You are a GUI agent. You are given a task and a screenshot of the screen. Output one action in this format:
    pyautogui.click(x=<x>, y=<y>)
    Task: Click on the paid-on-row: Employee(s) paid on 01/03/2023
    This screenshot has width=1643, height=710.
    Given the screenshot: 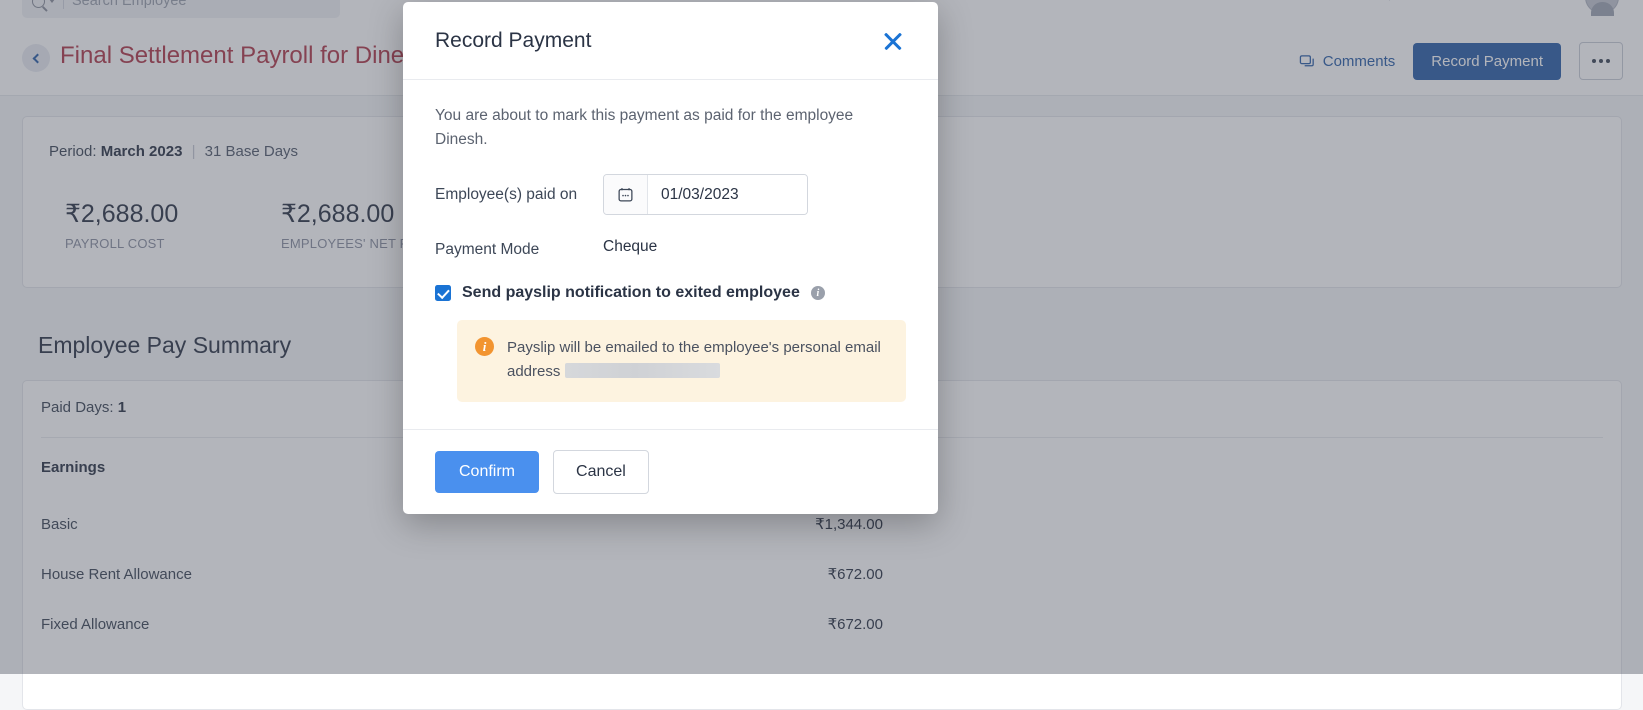 What is the action you would take?
    pyautogui.click(x=670, y=194)
    